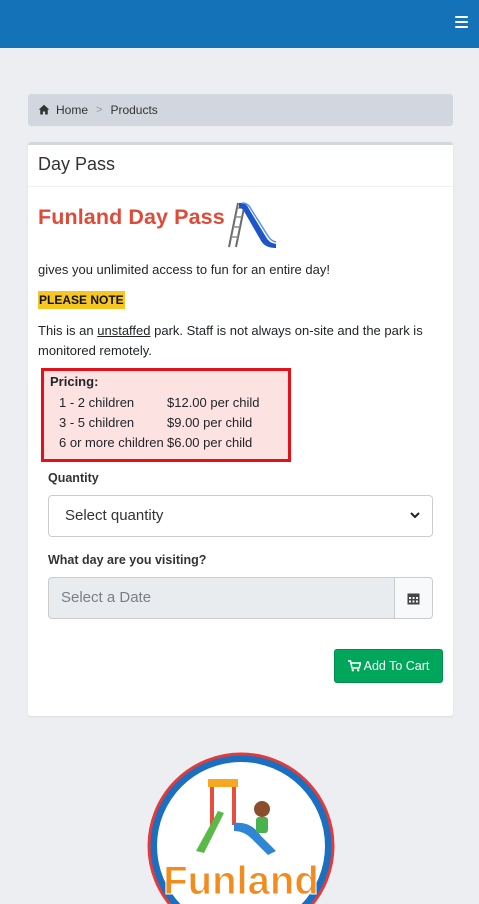 The width and height of the screenshot is (479, 904). What do you see at coordinates (131, 217) in the screenshot?
I see `product-title: Funland Day Pass` at bounding box center [131, 217].